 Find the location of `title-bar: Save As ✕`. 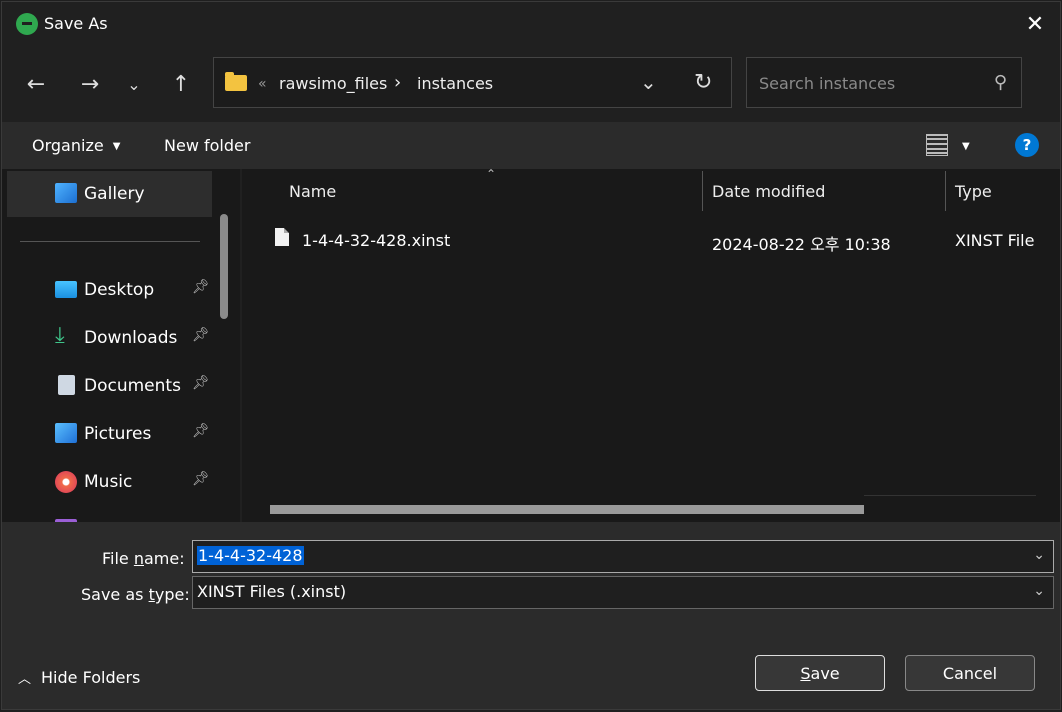

title-bar: Save As ✕ is located at coordinates (531, 24).